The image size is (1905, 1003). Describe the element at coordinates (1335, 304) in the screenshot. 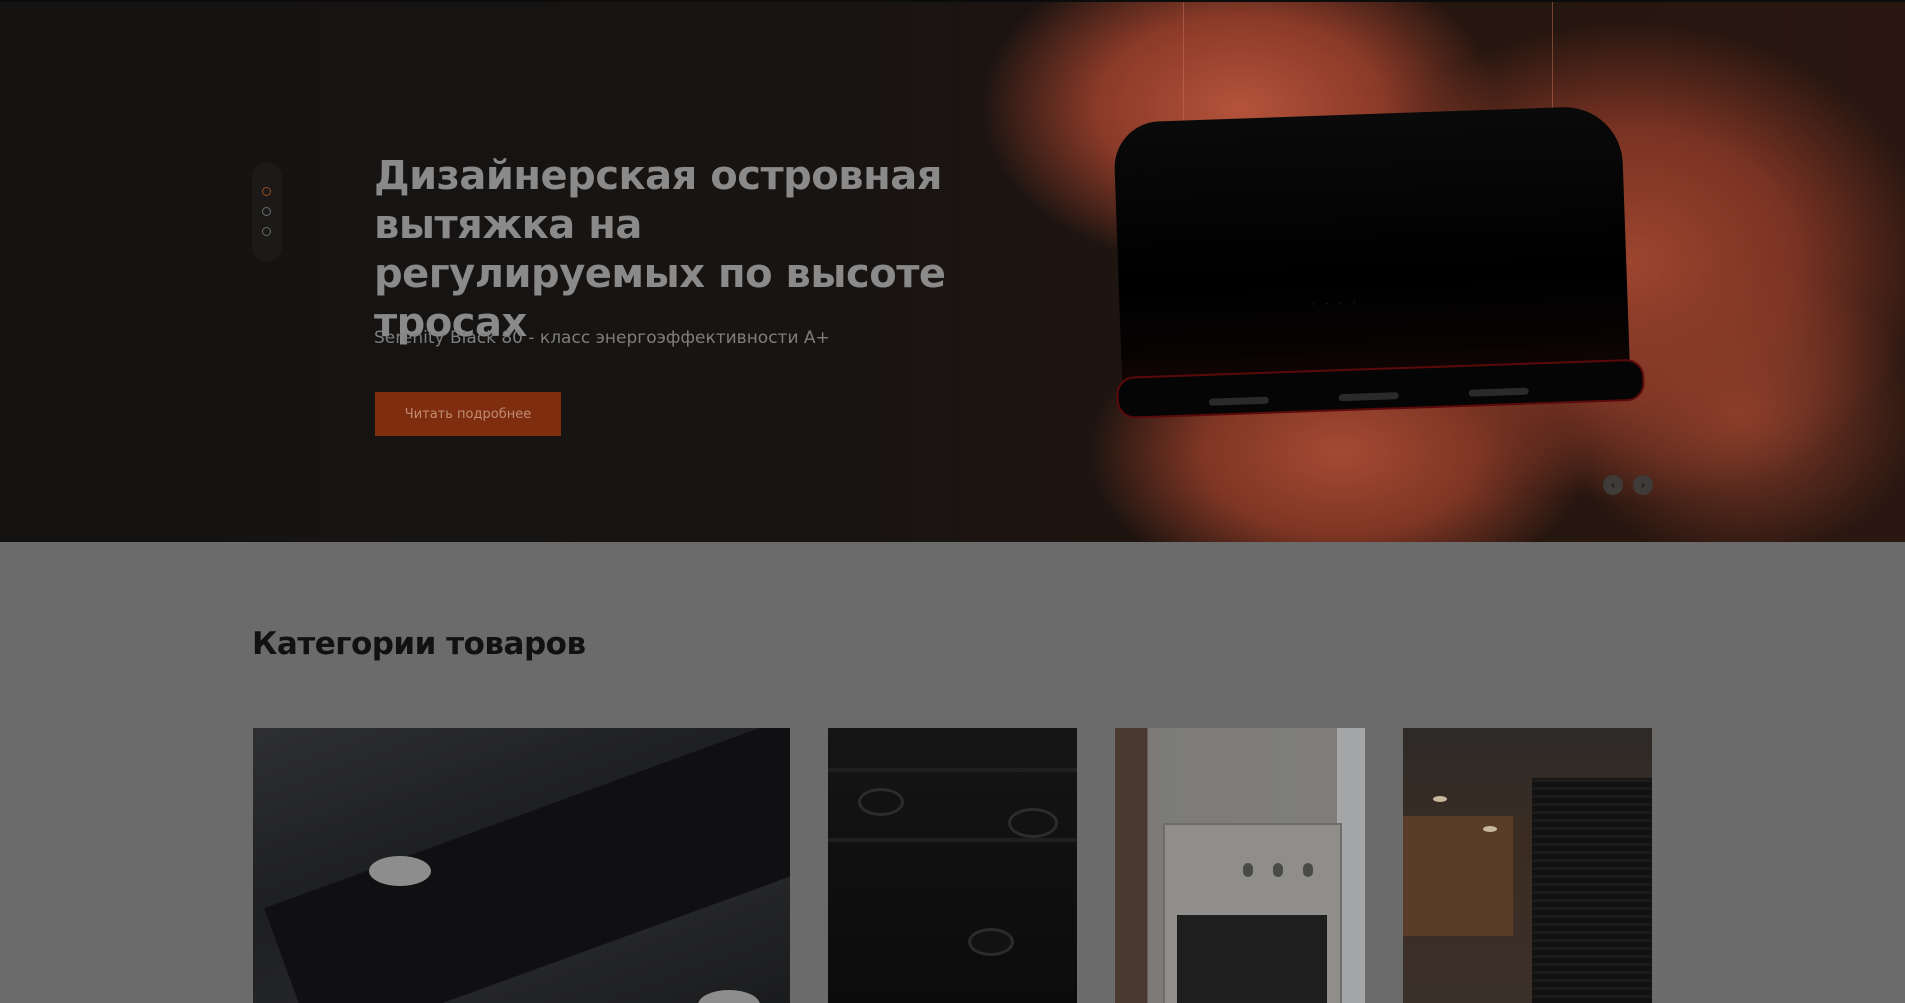

I see `hood-control-panel-icon: · · · ·` at that location.